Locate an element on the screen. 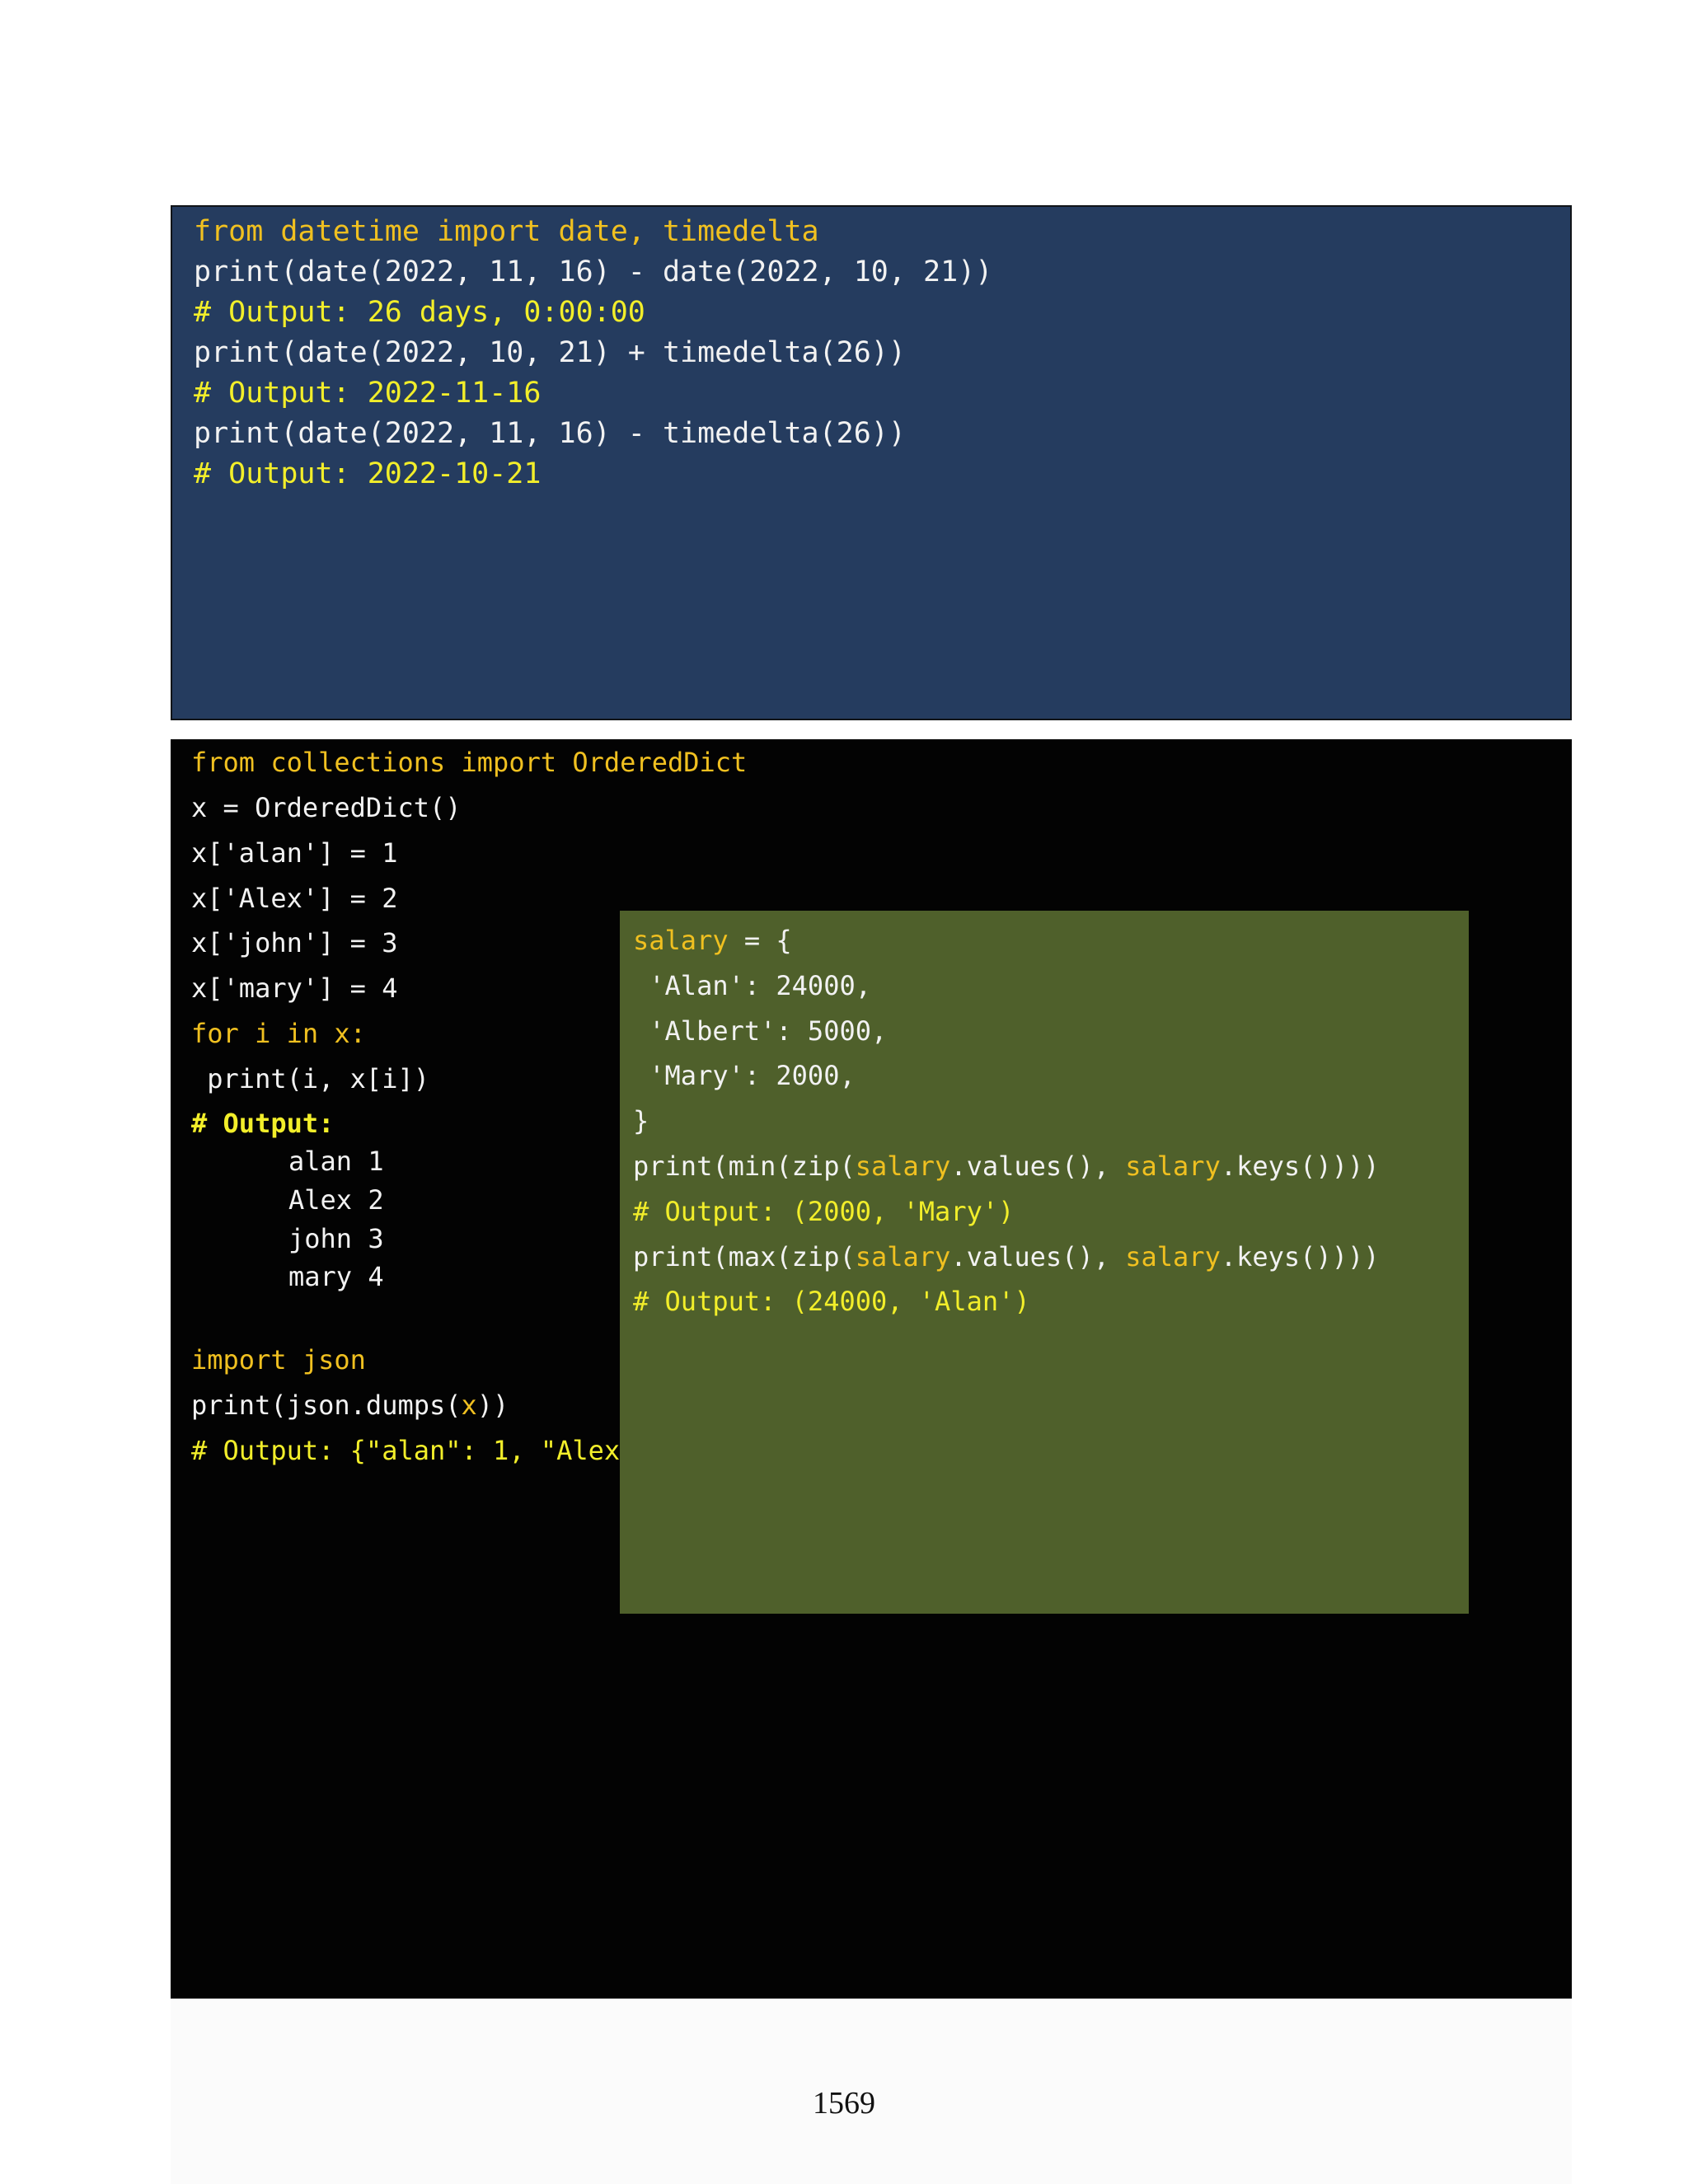  collections-import-line: from collections import OrderedDict is located at coordinates (469, 762).